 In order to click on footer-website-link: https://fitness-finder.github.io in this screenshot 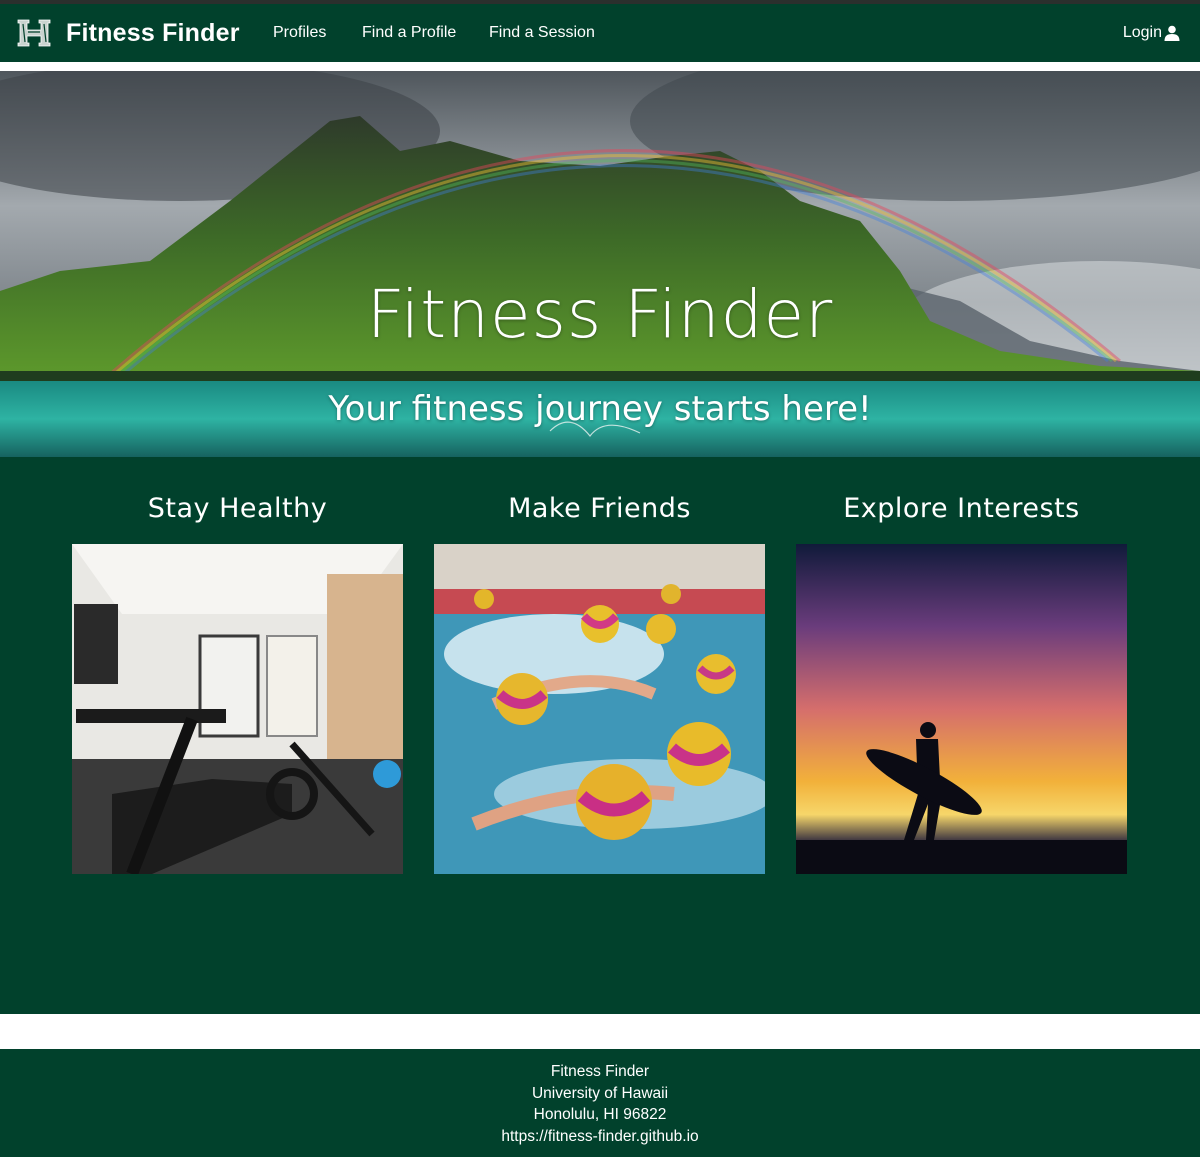, I will do `click(600, 1137)`.